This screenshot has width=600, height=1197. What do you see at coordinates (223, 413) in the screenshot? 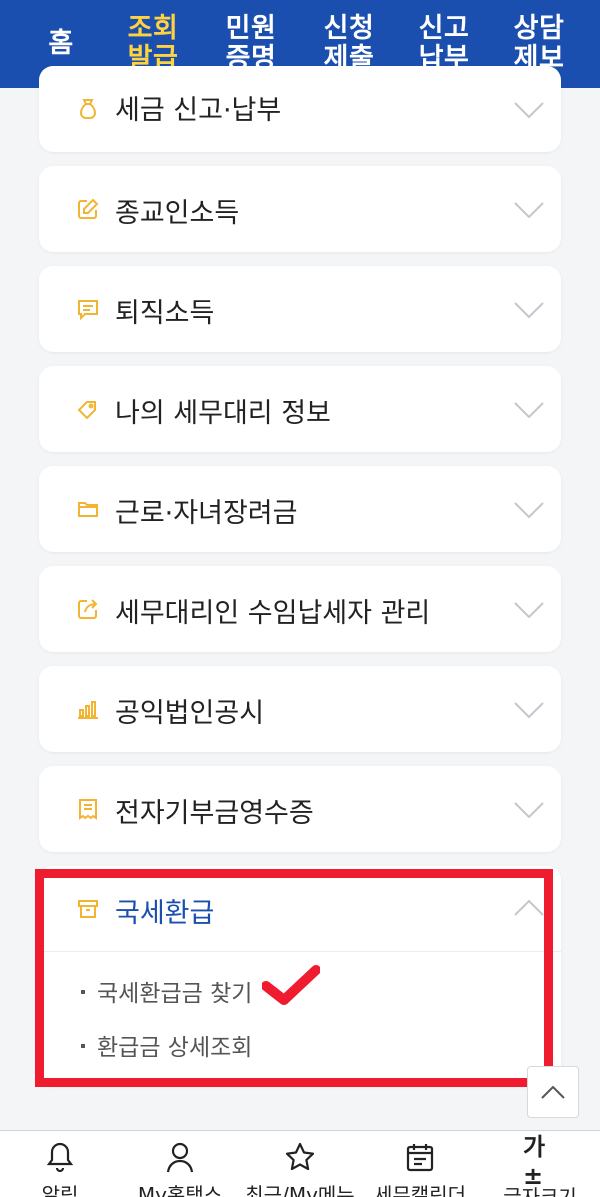
I see `menu-item-label: 나의 세무대리 정보` at bounding box center [223, 413].